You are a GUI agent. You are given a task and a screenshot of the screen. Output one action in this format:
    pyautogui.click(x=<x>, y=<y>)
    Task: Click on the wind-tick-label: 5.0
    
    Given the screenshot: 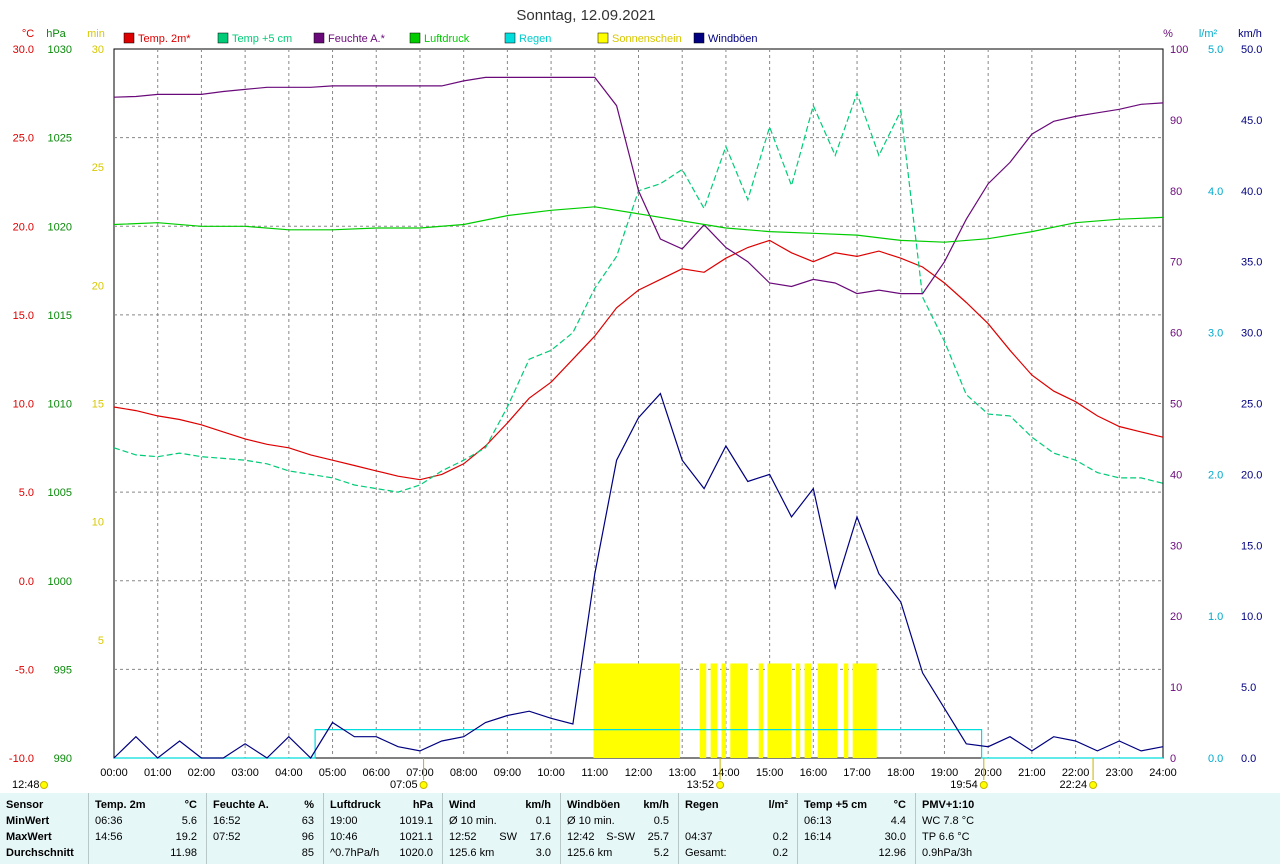 What is the action you would take?
    pyautogui.click(x=1248, y=688)
    